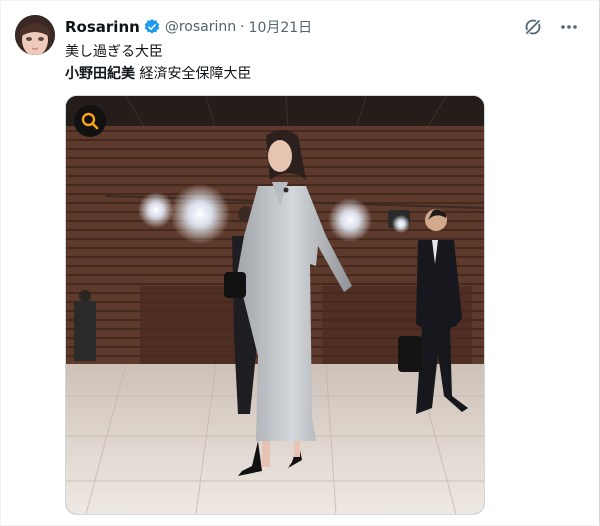 Image resolution: width=600 pixels, height=526 pixels. What do you see at coordinates (569, 27) in the screenshot?
I see `more-options-icon` at bounding box center [569, 27].